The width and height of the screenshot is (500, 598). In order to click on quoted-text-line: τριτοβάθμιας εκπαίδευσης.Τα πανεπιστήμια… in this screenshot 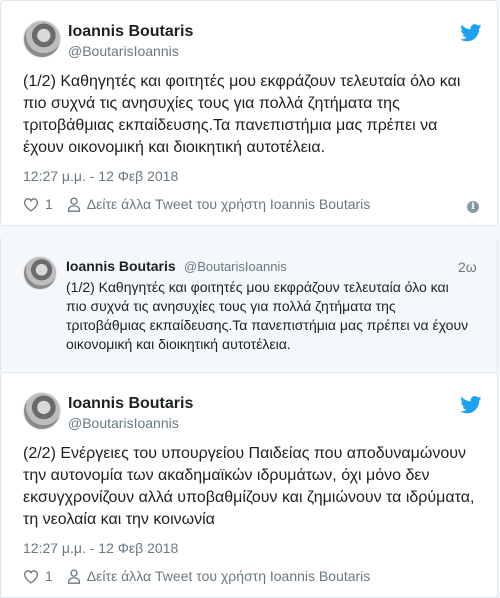, I will do `click(267, 325)`.